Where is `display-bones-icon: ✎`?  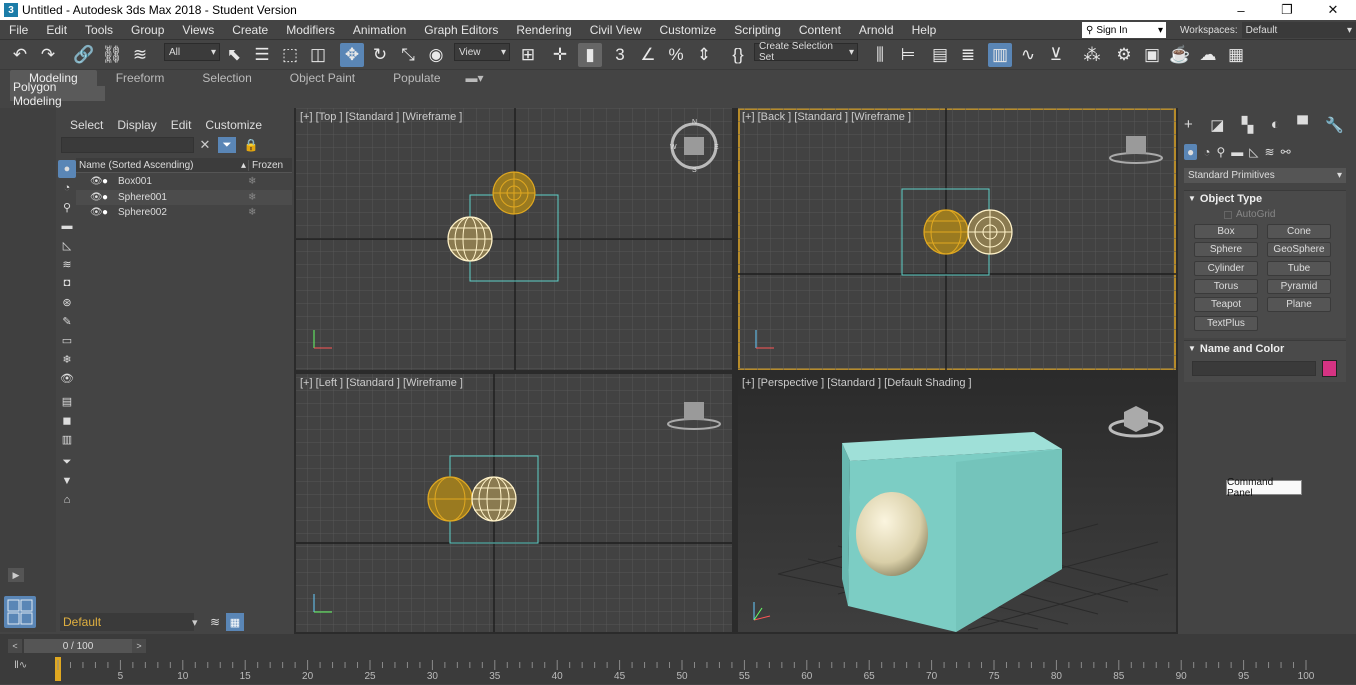
display-bones-icon: ✎ is located at coordinates (67, 321).